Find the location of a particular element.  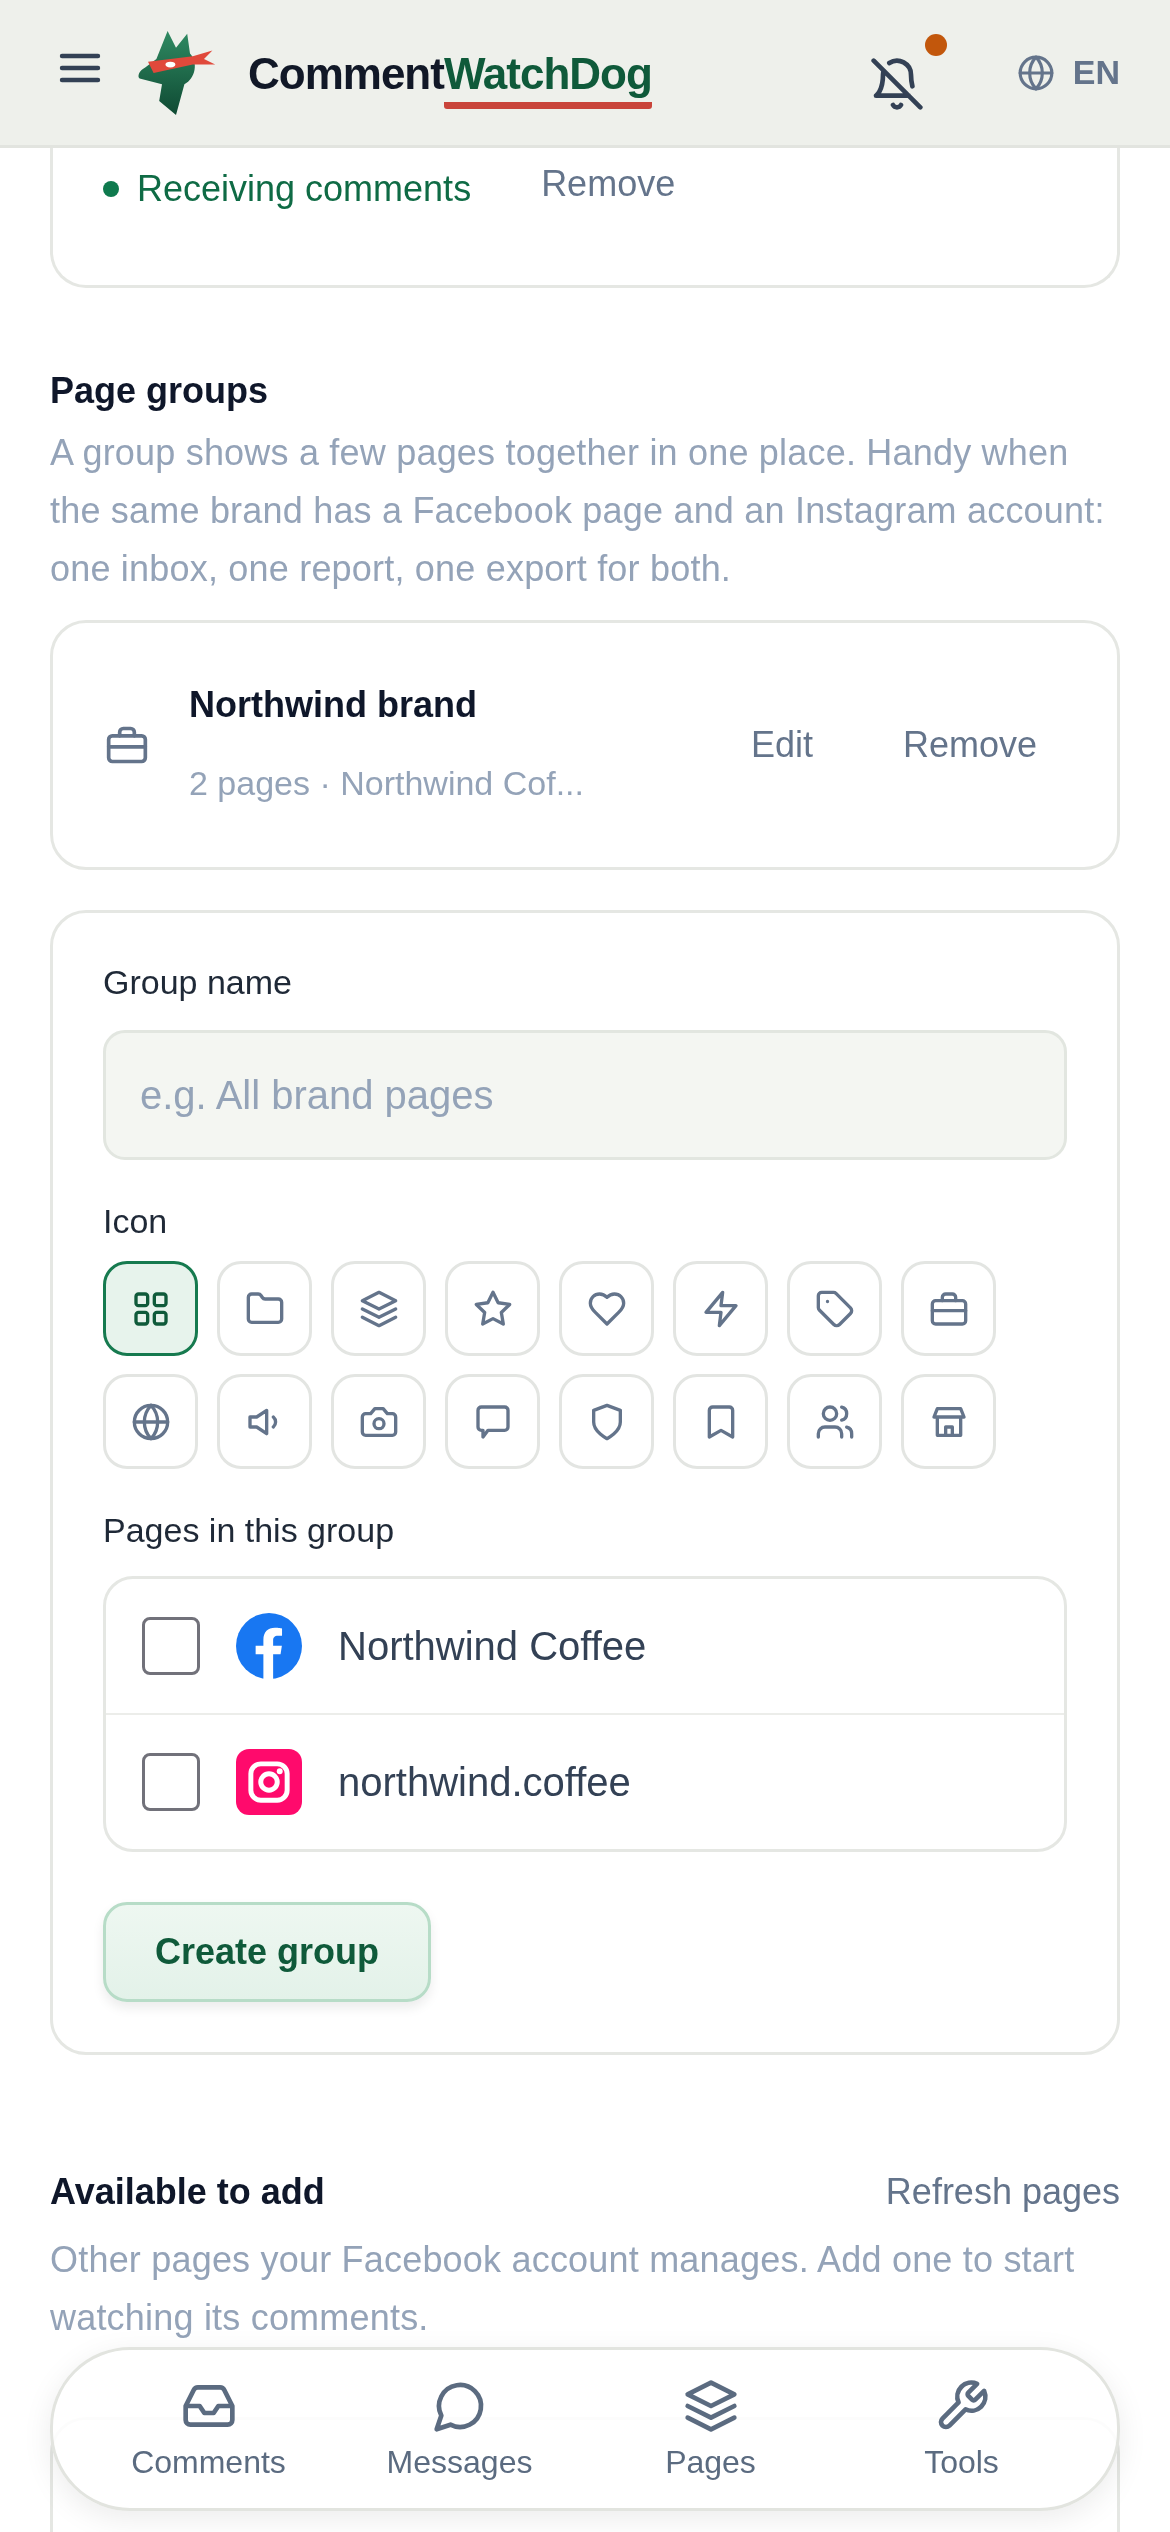

create-group-button: Create group is located at coordinates (267, 1952).